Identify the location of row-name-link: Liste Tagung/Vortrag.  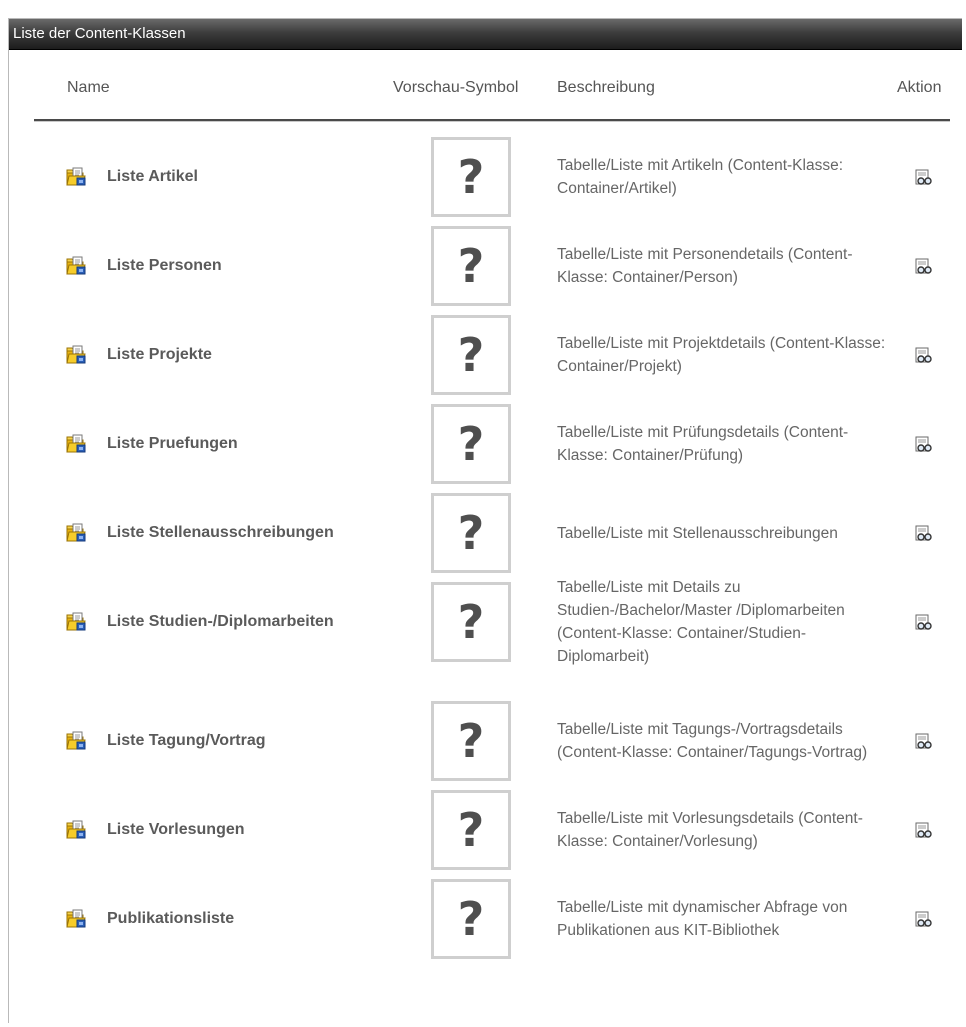
(186, 741).